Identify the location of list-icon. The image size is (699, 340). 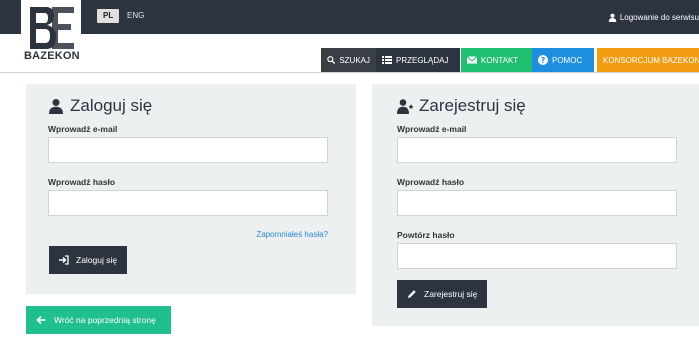
(387, 60).